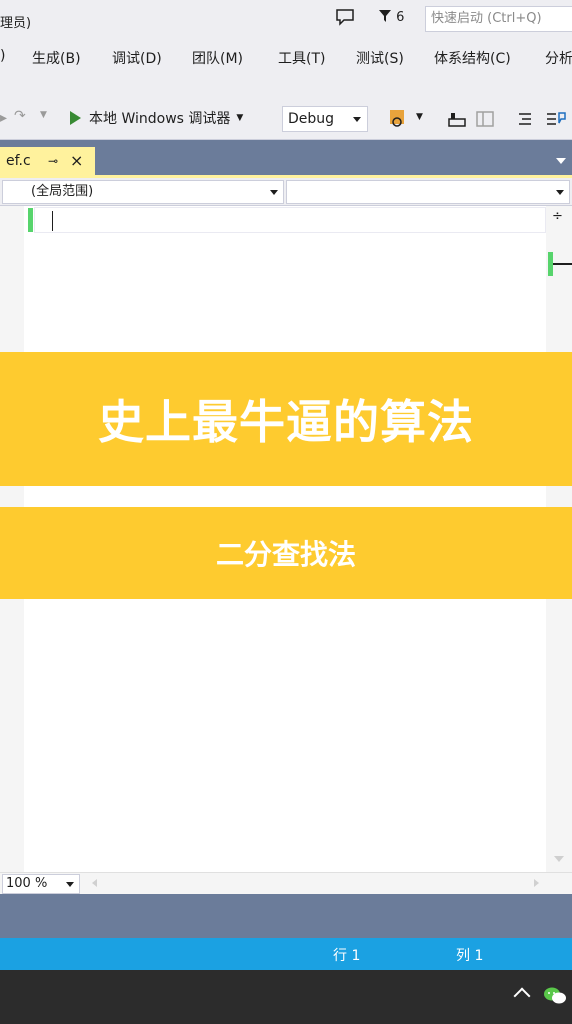  I want to click on horizontal-scroll-area: 100 %, so click(286, 883).